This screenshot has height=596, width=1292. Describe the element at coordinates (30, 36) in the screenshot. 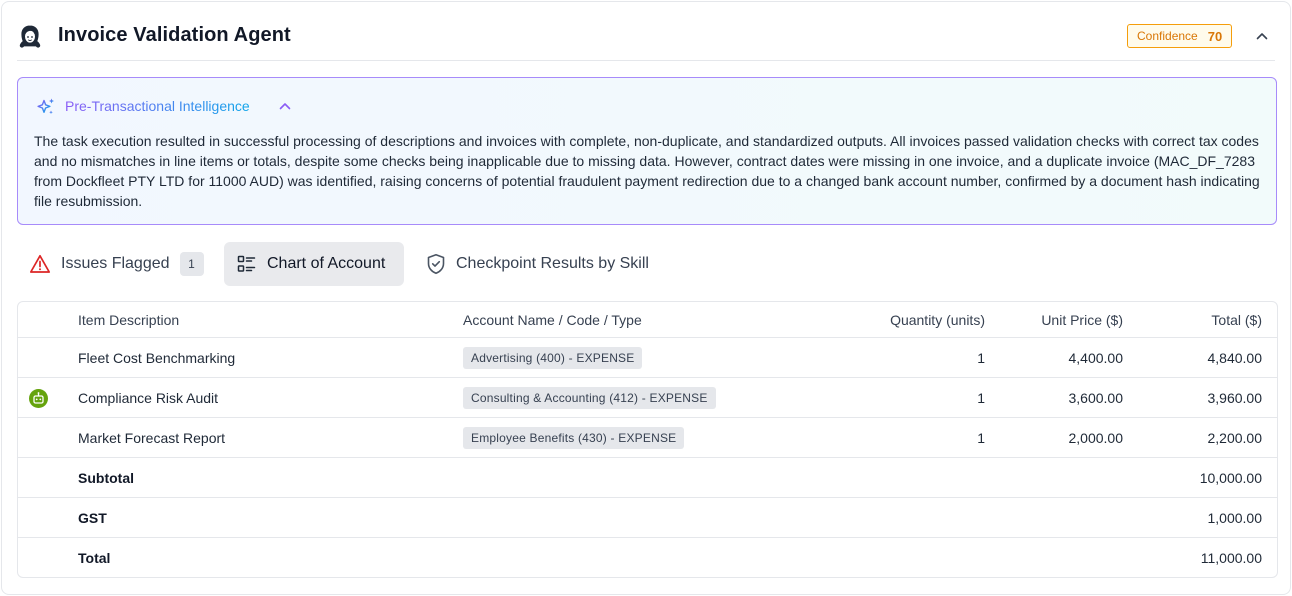

I see `agent-avatar-icon` at that location.